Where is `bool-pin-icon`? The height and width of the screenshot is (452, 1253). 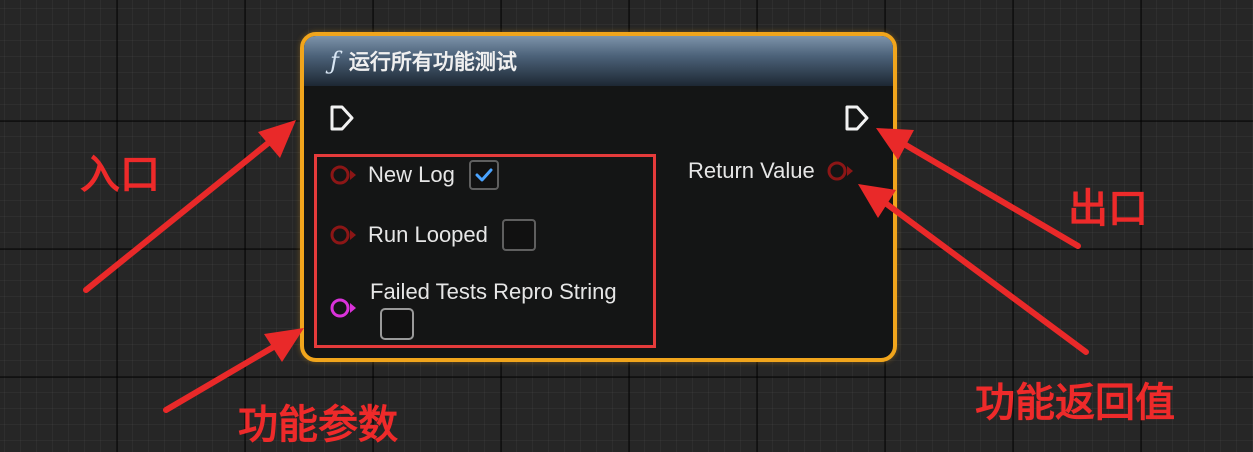 bool-pin-icon is located at coordinates (840, 171).